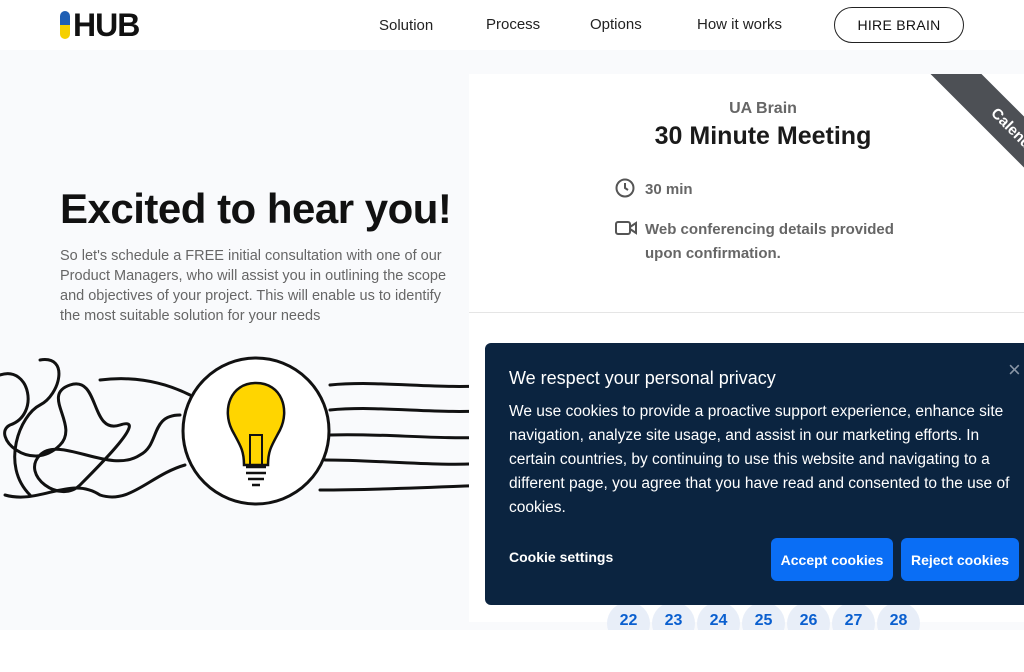 Image resolution: width=1024 pixels, height=672 pixels. I want to click on hero-title: Excited to hear you!, so click(256, 208).